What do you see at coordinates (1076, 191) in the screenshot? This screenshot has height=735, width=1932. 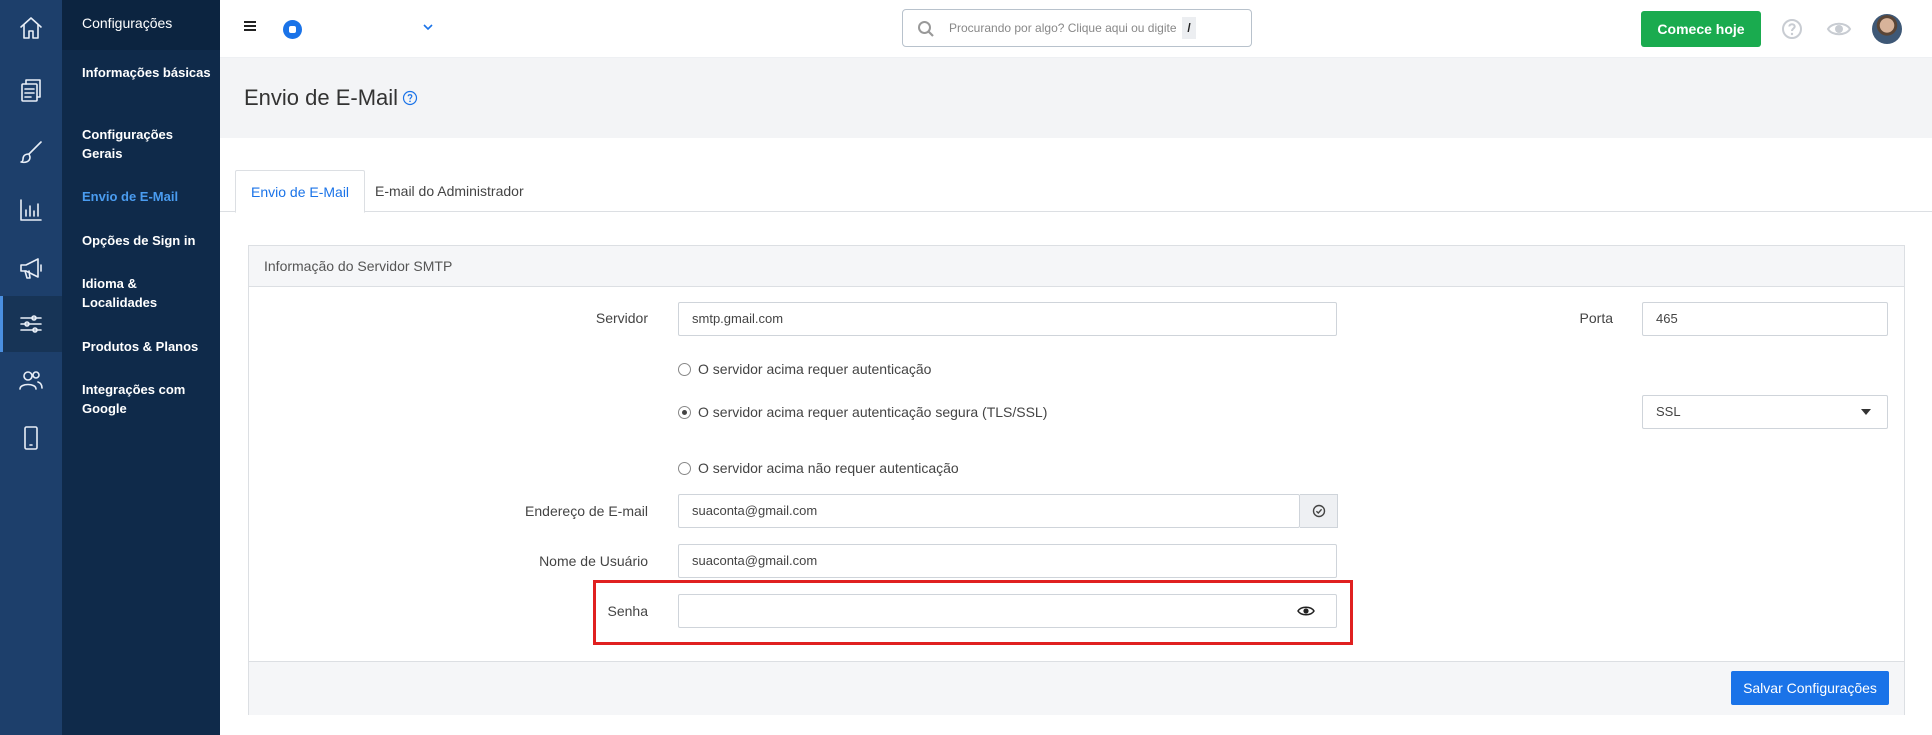 I see `tab-bar: Envio de E-Mail E-mail do Administrador` at bounding box center [1076, 191].